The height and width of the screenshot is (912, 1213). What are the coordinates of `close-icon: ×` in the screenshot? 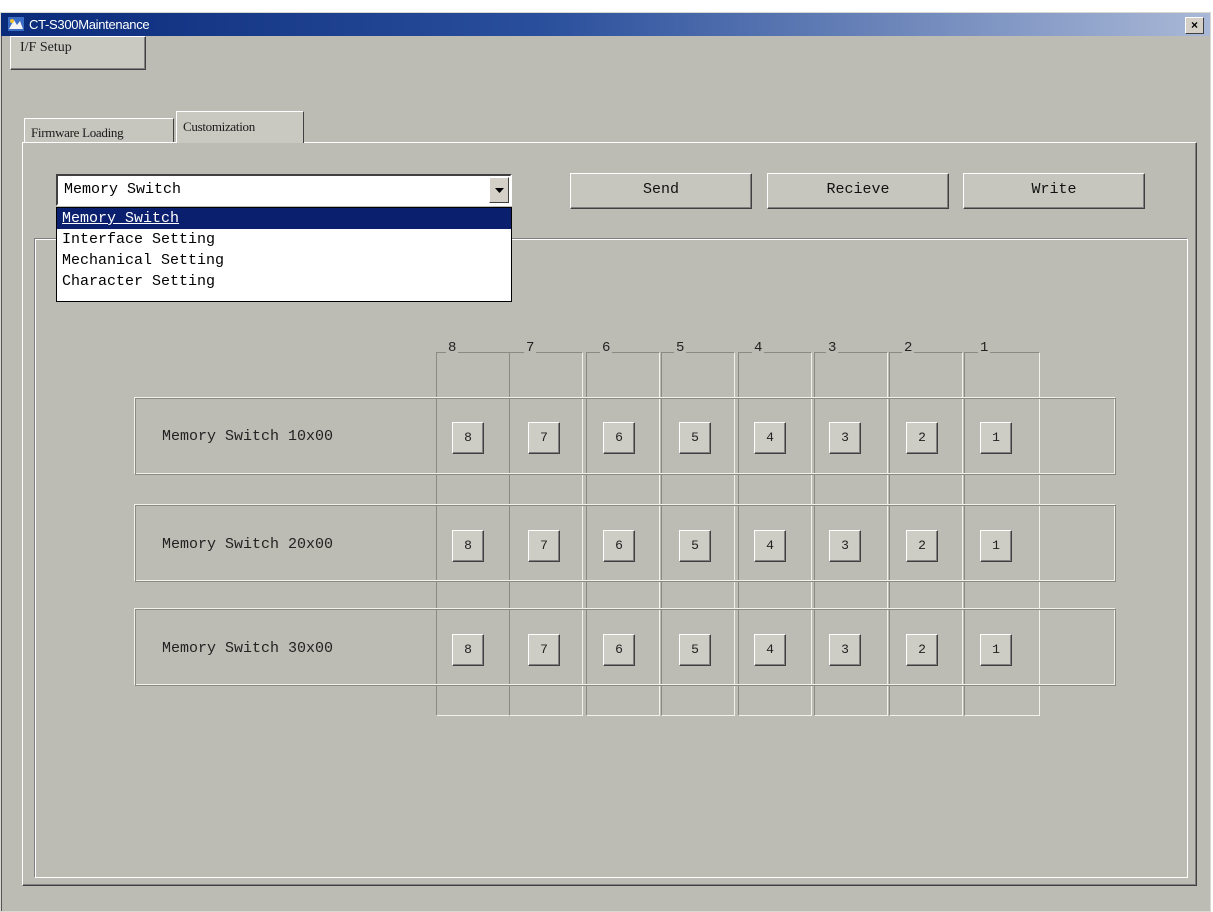 It's located at (1194, 25).